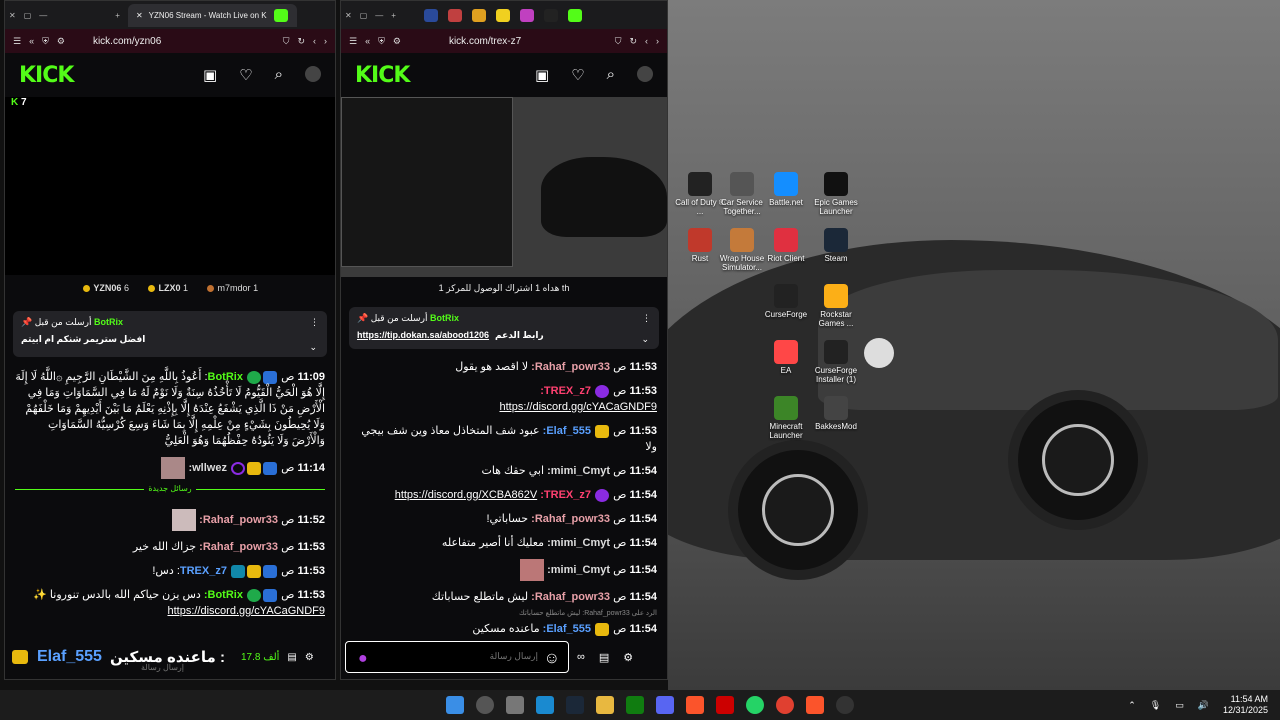  Describe the element at coordinates (139, 15) in the screenshot. I see `tab-close-icon: ✕` at that location.